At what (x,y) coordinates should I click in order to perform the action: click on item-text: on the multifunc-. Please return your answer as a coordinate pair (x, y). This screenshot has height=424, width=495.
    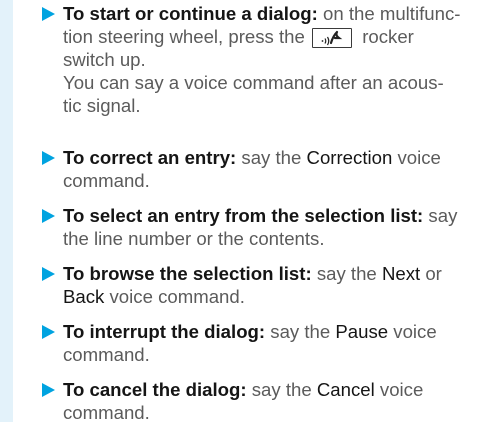
    Looking at the image, I should click on (389, 13).